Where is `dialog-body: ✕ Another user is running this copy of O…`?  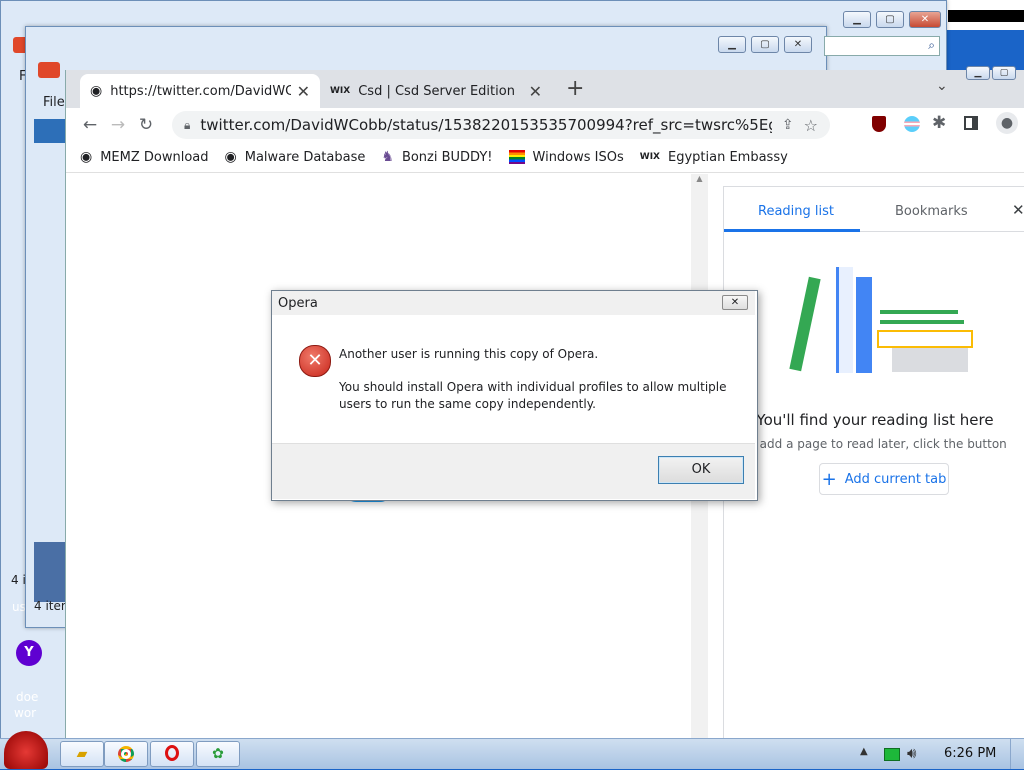
dialog-body: ✕ Another user is running this copy of O… is located at coordinates (513, 379).